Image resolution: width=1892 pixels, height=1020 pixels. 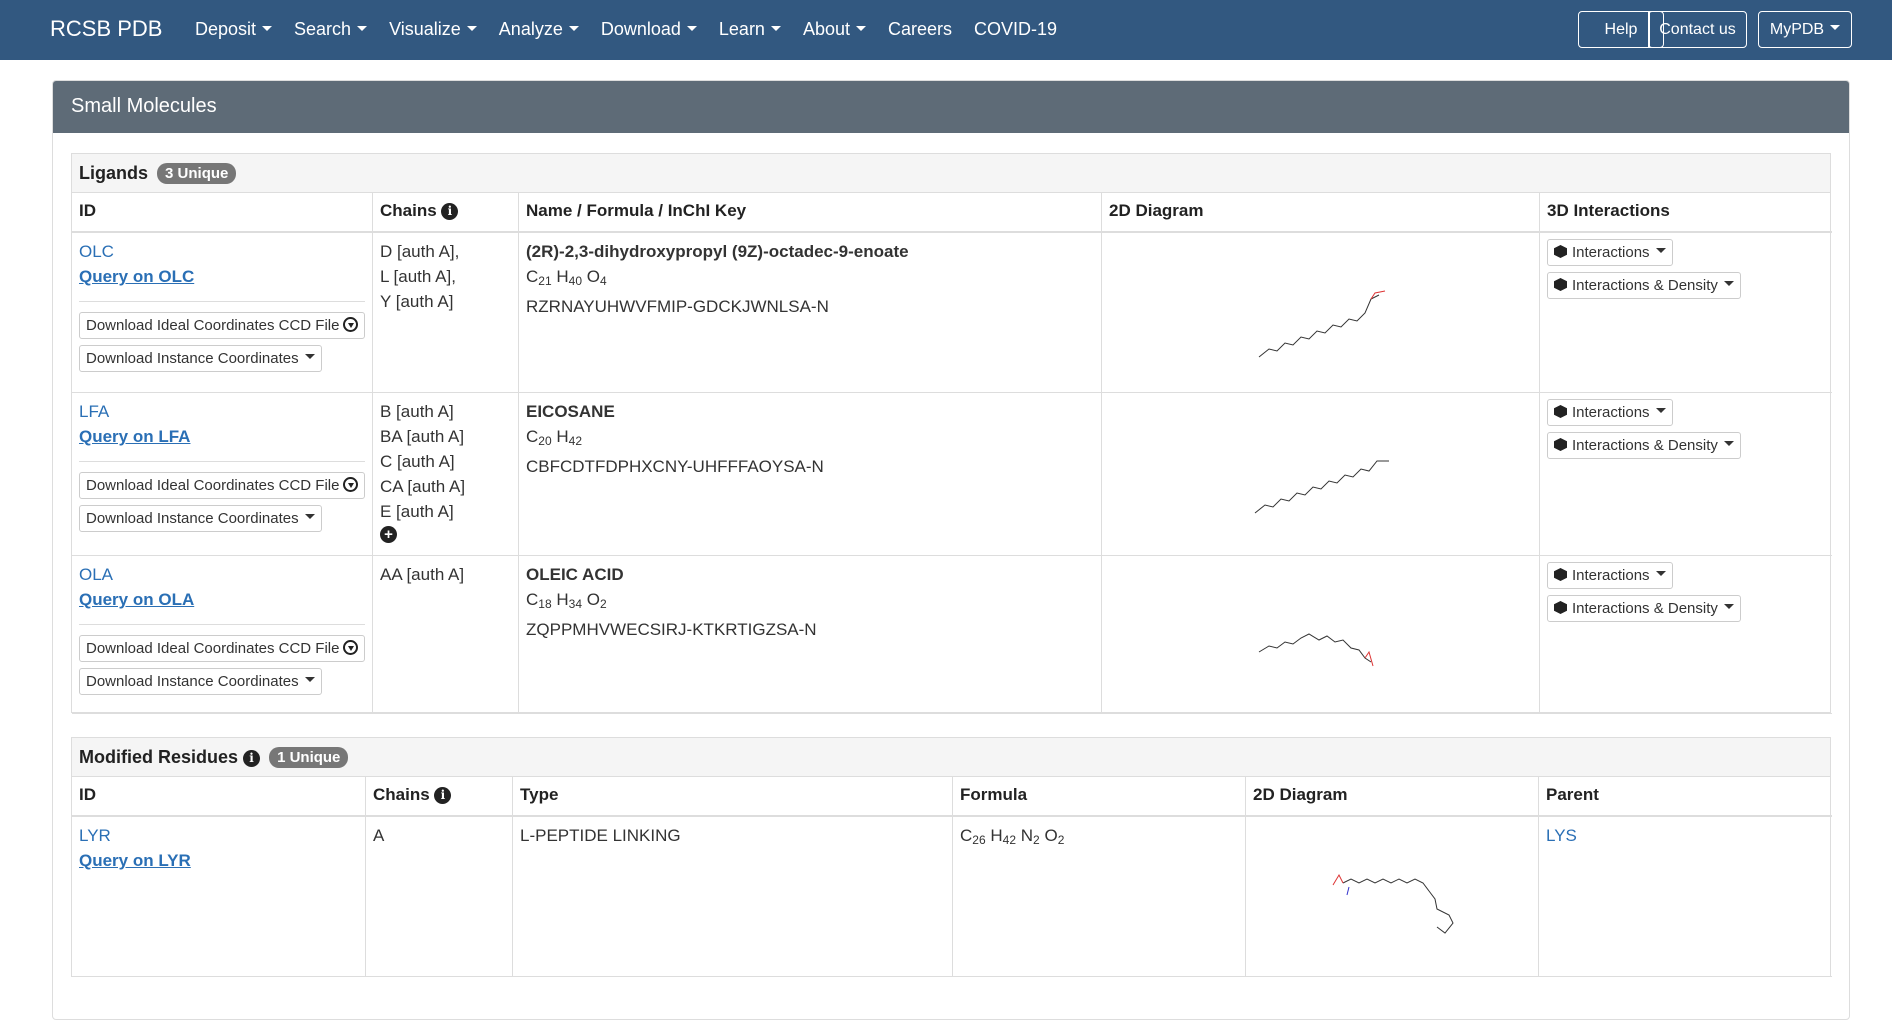 I want to click on chain: A, so click(x=379, y=835).